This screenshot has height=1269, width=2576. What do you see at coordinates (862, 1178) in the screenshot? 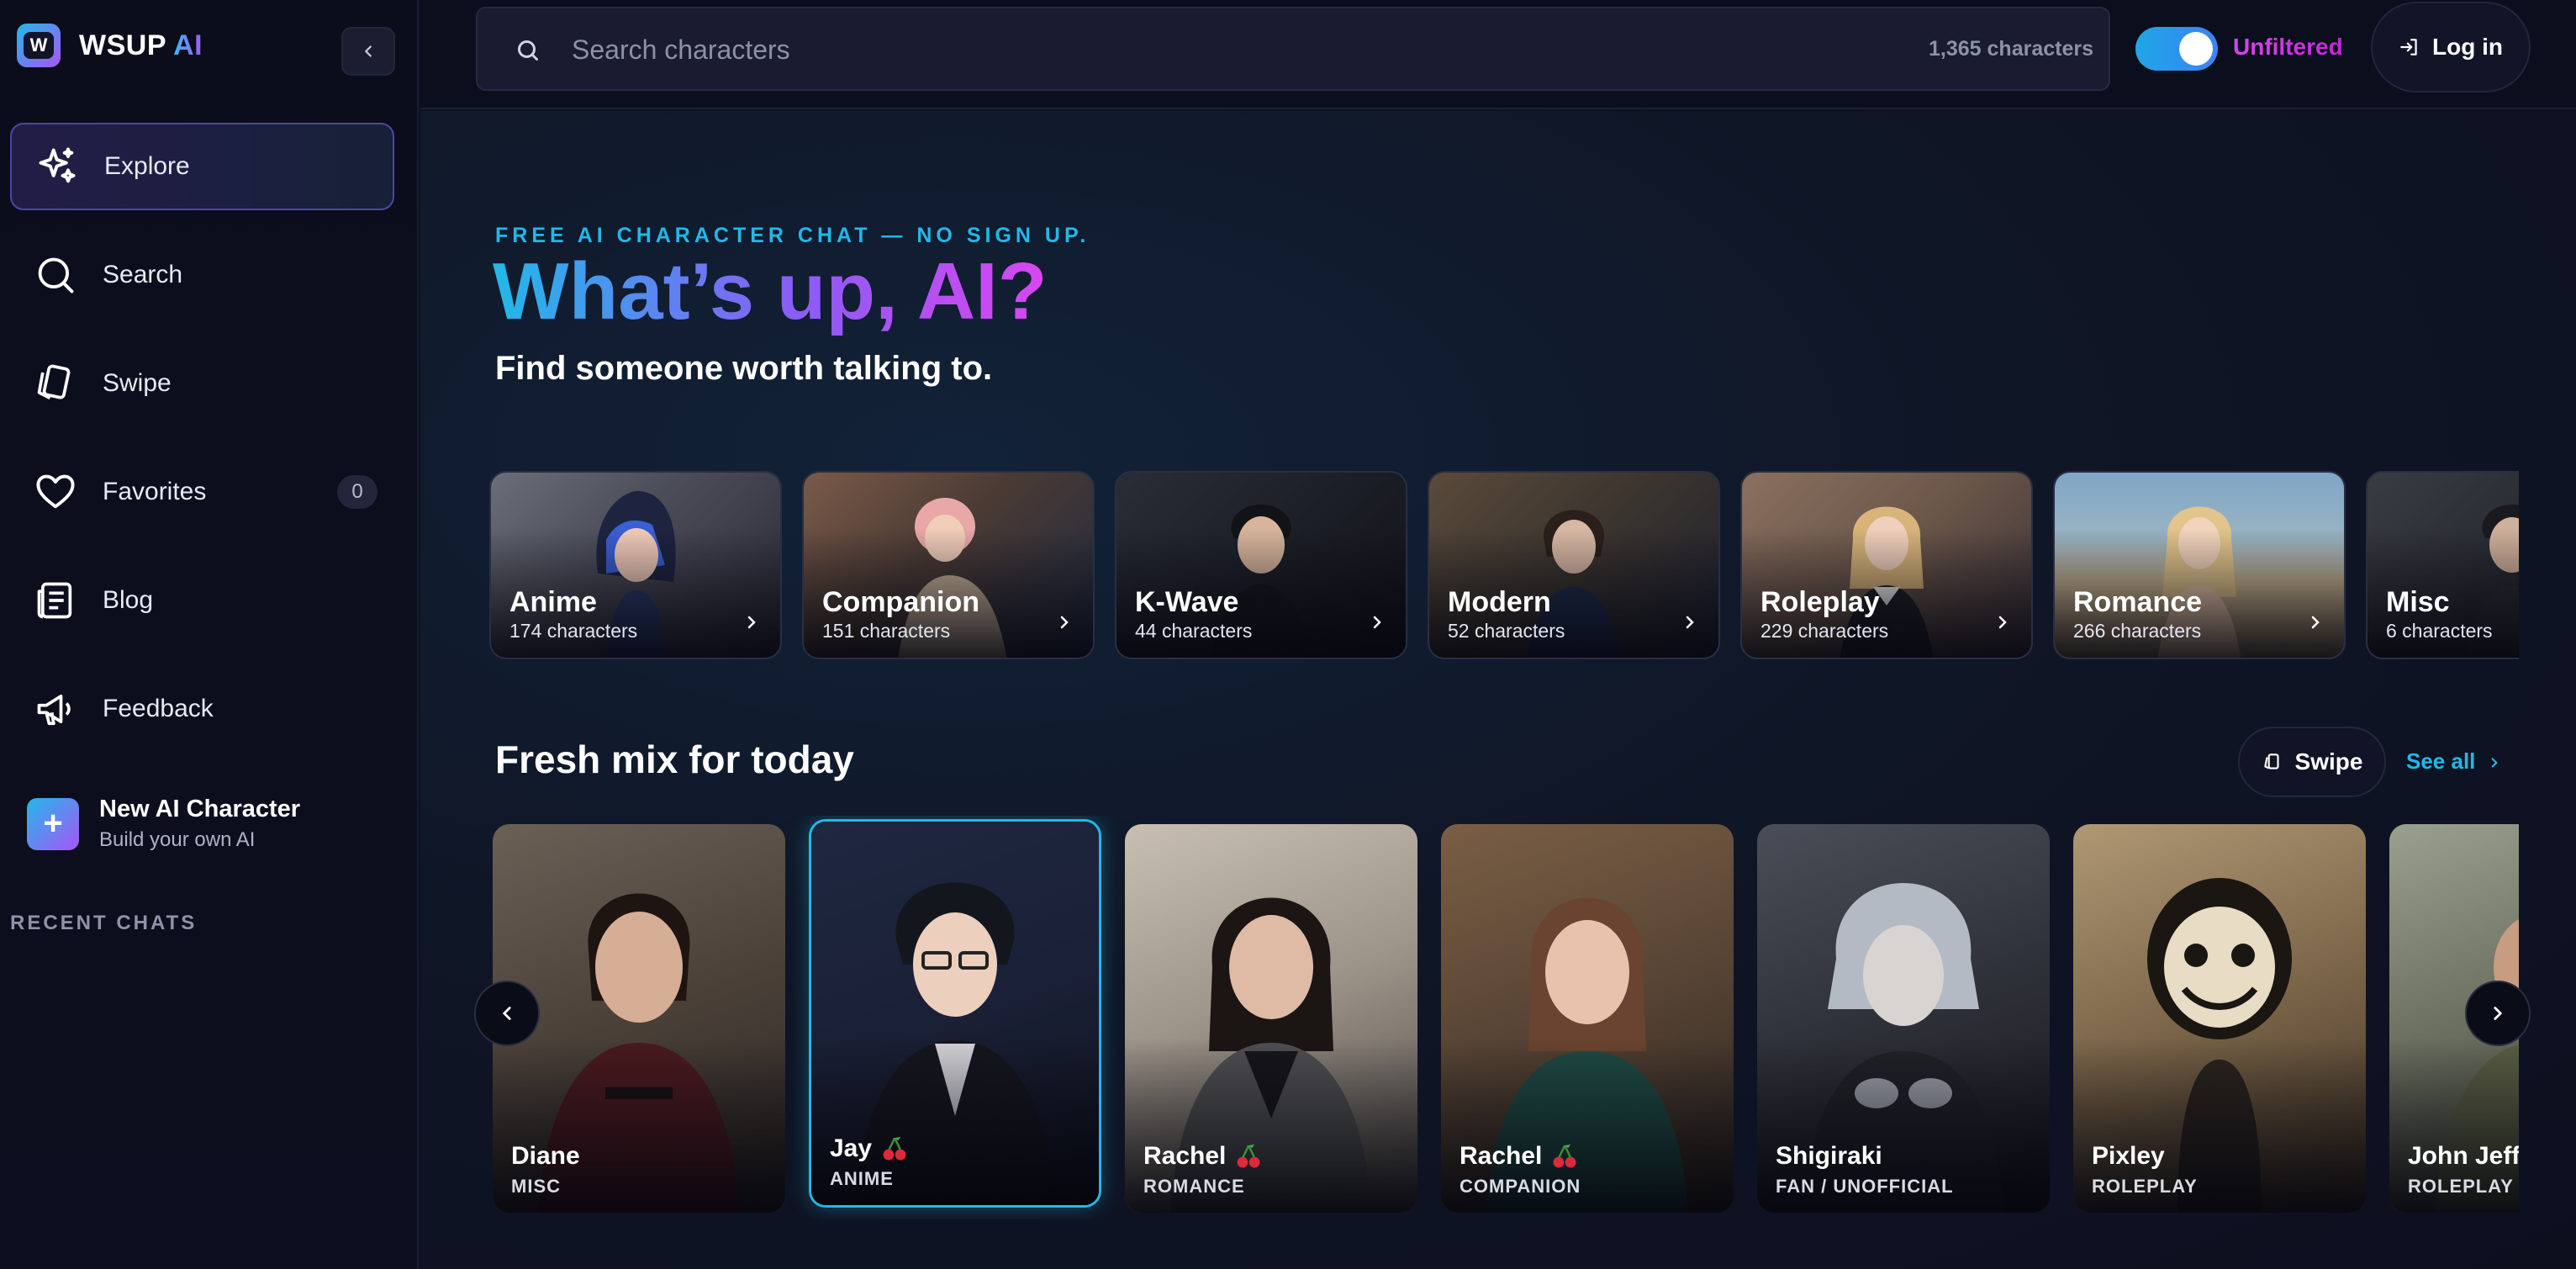
I see `character-category: ANIME` at bounding box center [862, 1178].